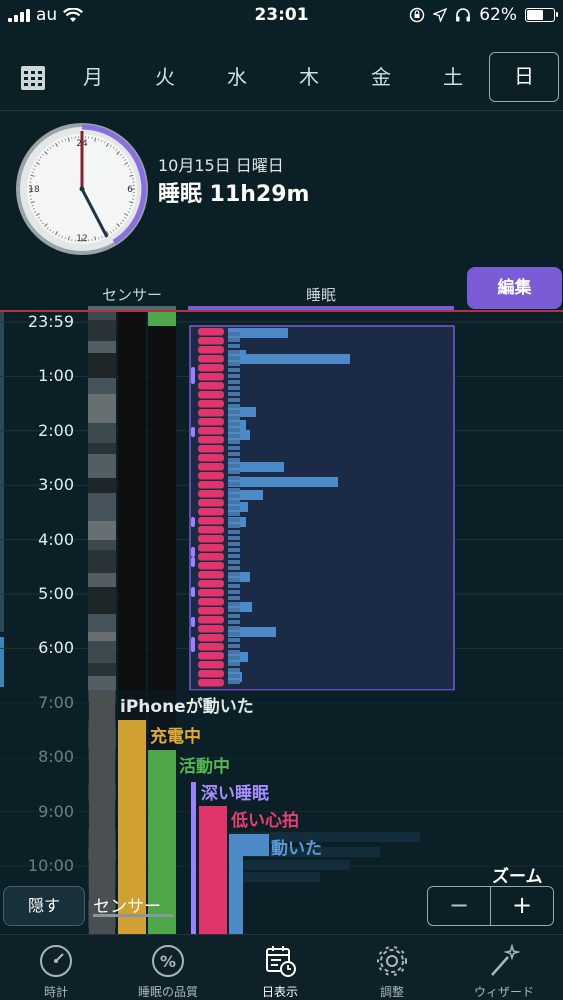 Image resolution: width=563 pixels, height=1000 pixels. What do you see at coordinates (320, 295) in the screenshot?
I see `column-label-sleep: 睡眠` at bounding box center [320, 295].